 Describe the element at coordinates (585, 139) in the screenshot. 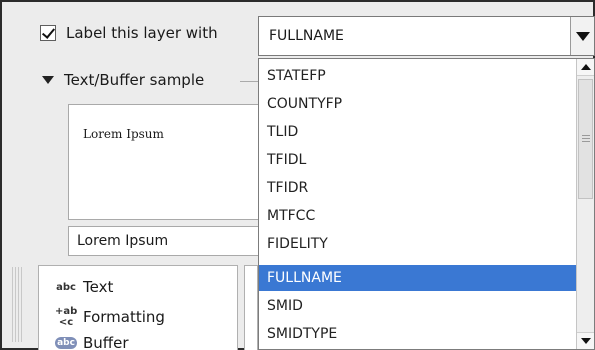

I see `scrollbar-thumb` at that location.